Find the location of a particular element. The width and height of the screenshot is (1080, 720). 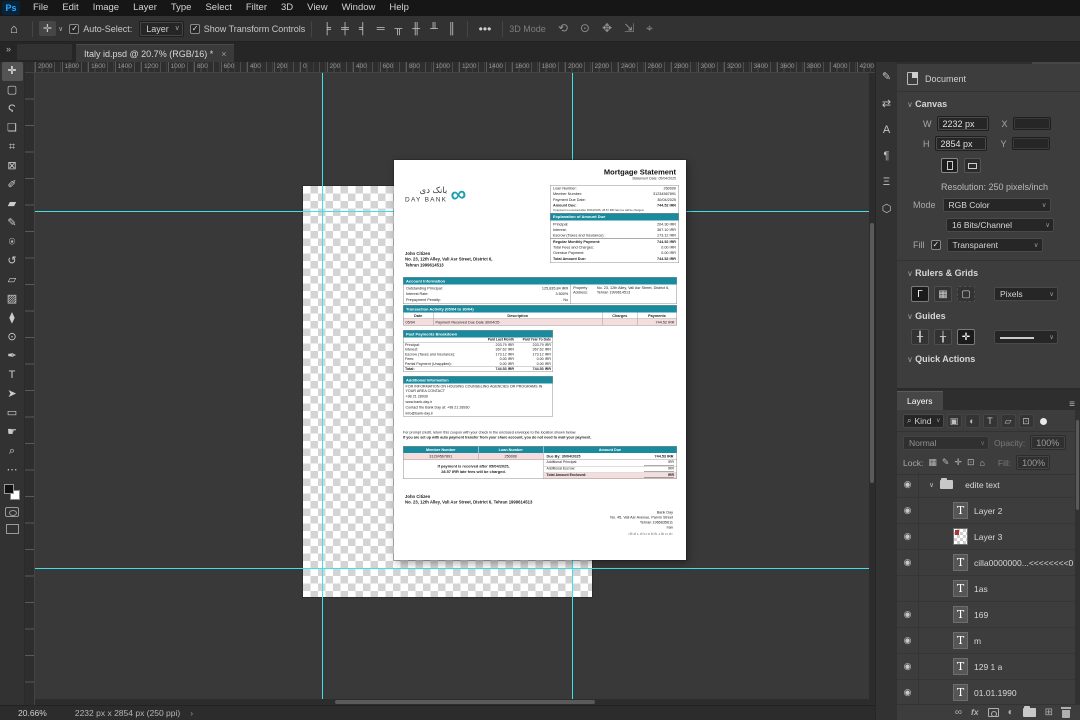

rectangular-marquee-tool: ▢ is located at coordinates (12, 90).